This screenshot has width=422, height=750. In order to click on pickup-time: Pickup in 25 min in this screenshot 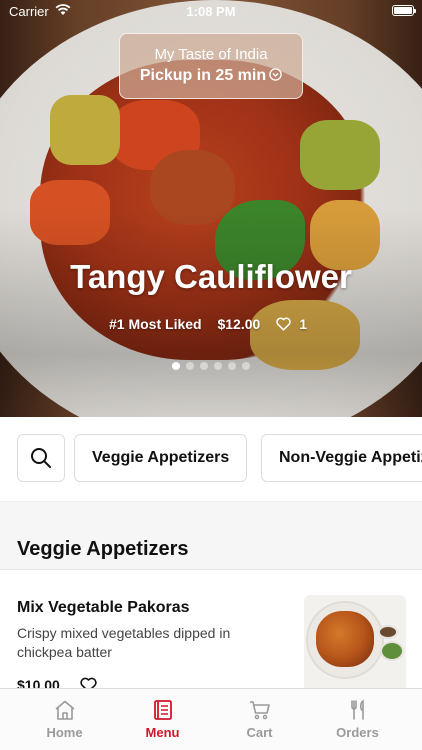, I will do `click(211, 76)`.